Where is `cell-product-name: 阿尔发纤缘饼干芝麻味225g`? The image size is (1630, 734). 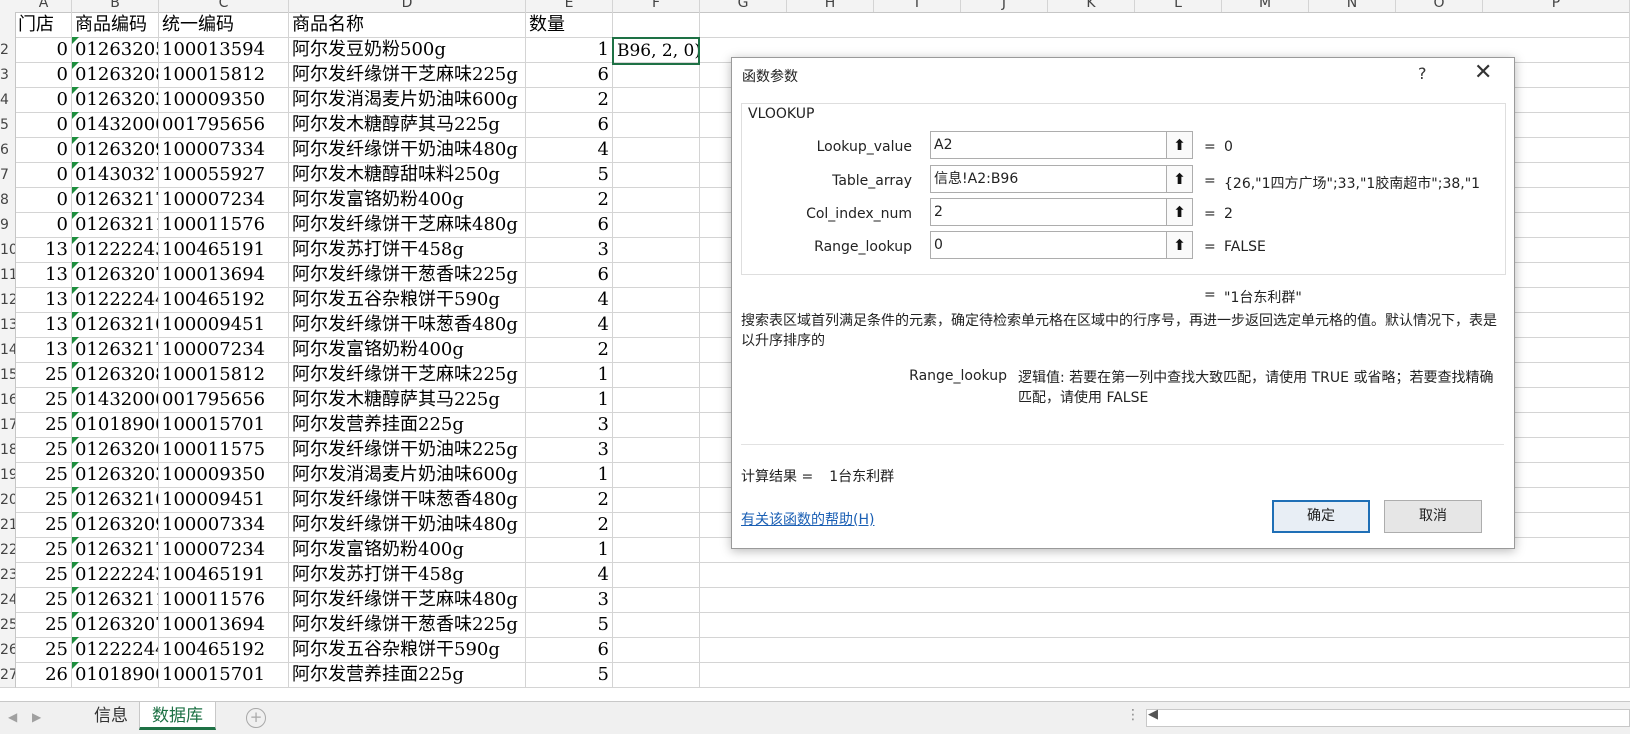
cell-product-name: 阿尔发纤缘饼干芝麻味225g is located at coordinates (407, 75).